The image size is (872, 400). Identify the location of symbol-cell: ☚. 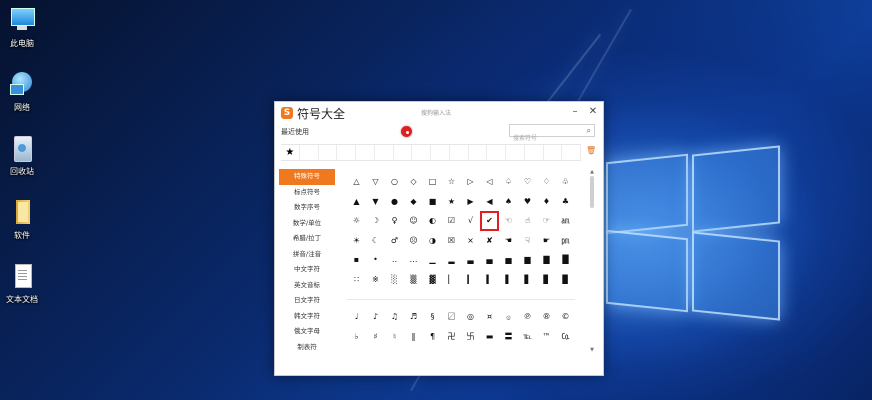
(508, 241).